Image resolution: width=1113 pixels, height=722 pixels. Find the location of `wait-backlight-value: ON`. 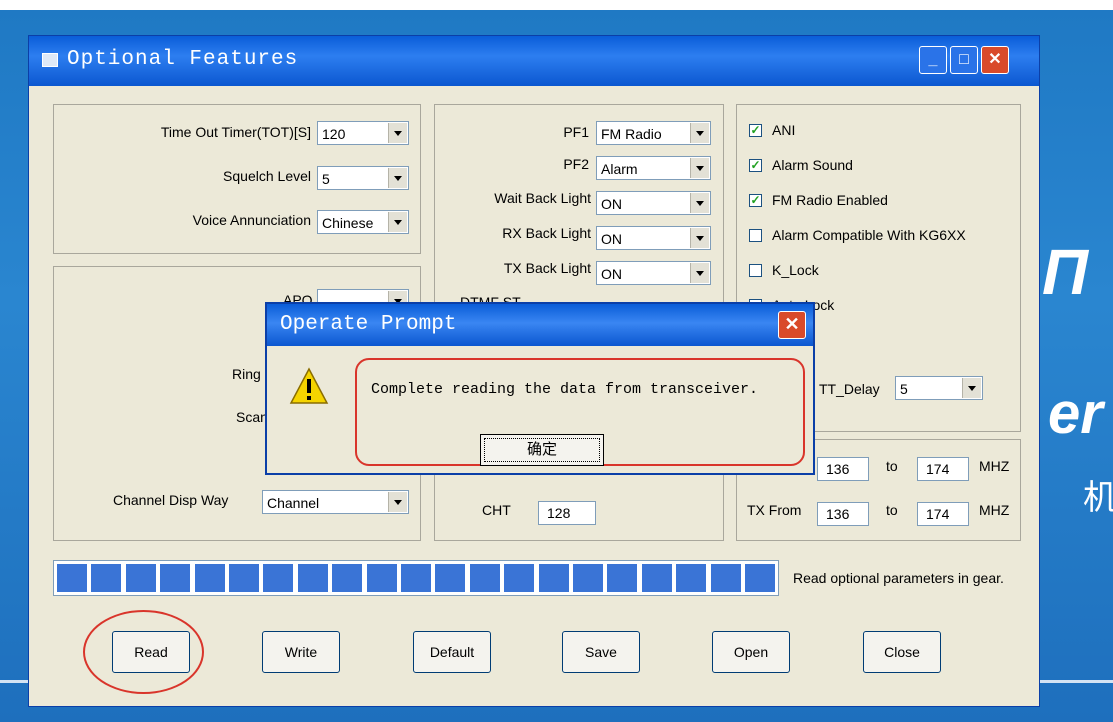

wait-backlight-value: ON is located at coordinates (611, 204).